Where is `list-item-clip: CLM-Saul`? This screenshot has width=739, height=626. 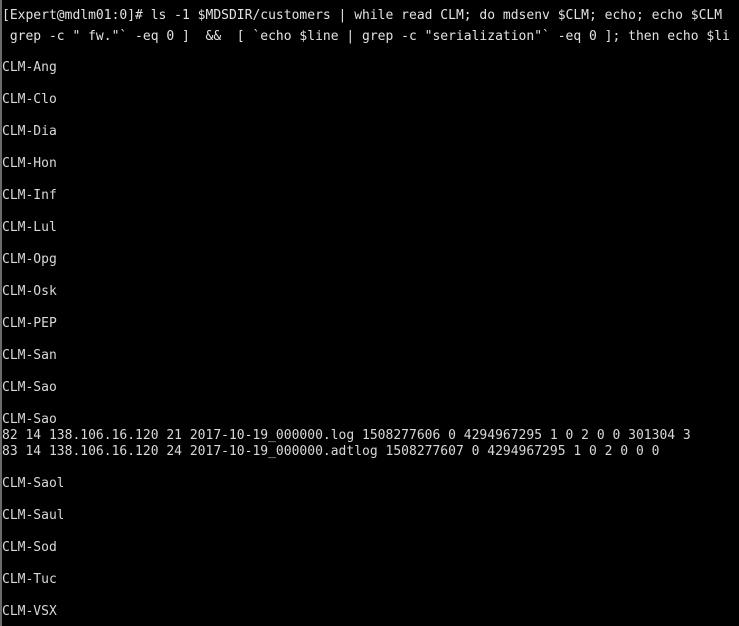
list-item-clip: CLM-Saul is located at coordinates (32, 516).